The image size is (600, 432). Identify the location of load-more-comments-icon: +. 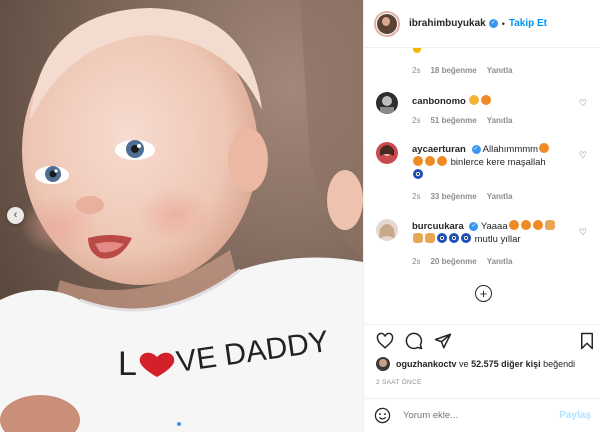
(483, 293).